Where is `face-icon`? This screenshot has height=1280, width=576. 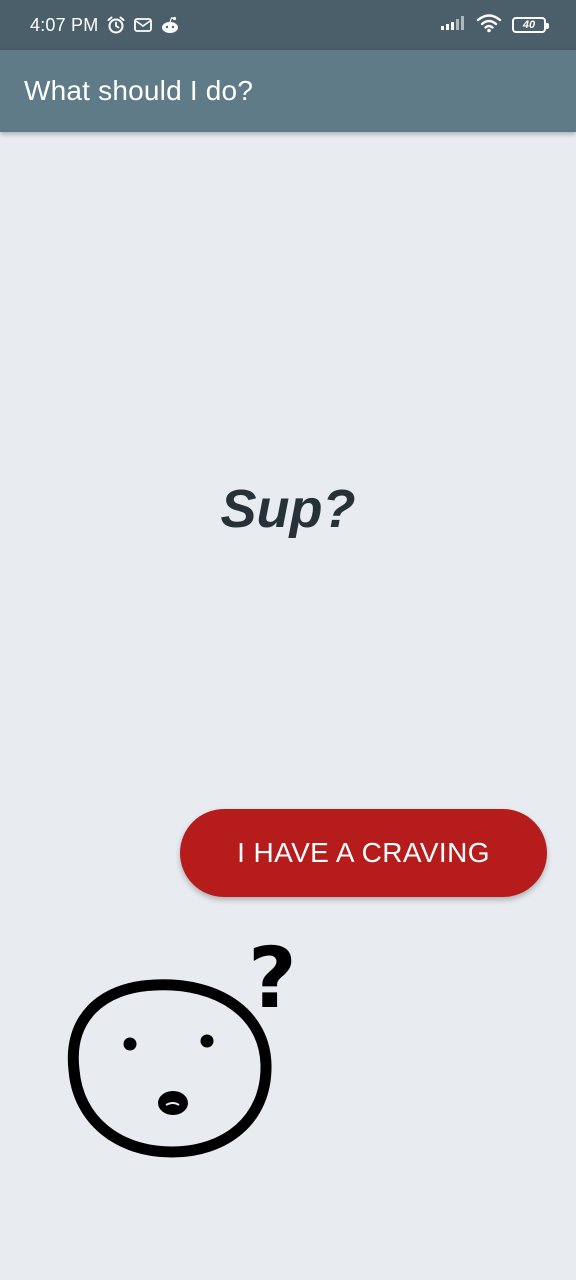
face-icon is located at coordinates (169, 1068).